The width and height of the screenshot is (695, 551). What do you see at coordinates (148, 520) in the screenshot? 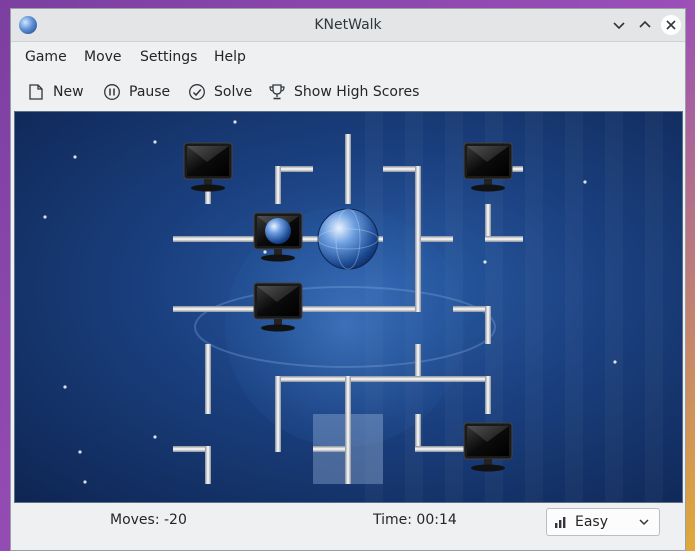
I see `moves-counter: Moves: -20` at bounding box center [148, 520].